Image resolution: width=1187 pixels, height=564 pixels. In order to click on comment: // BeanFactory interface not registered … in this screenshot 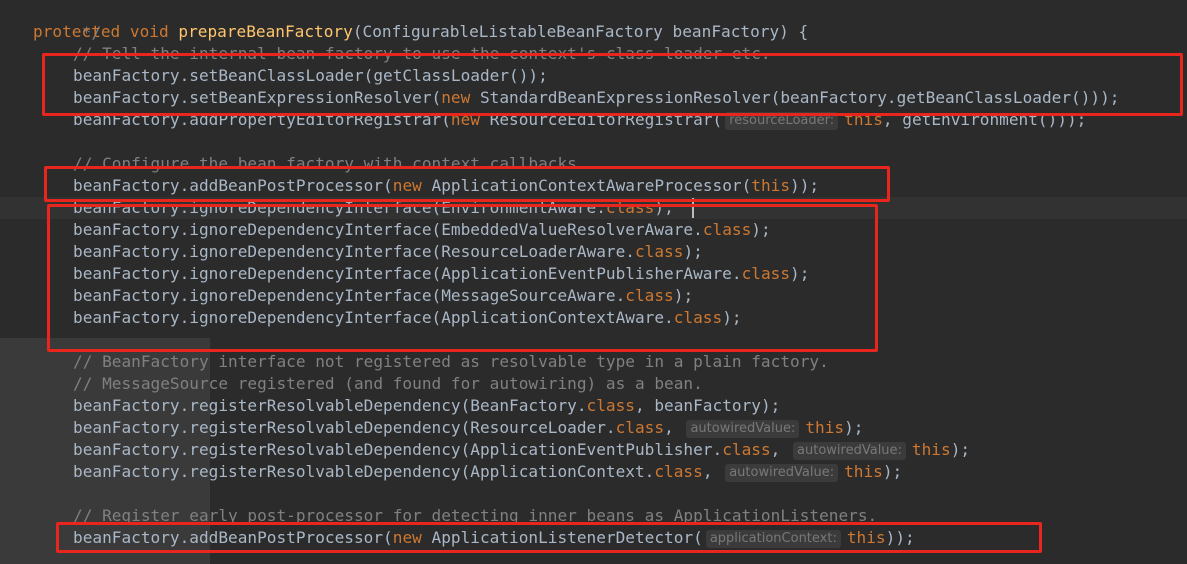, I will do `click(451, 361)`.